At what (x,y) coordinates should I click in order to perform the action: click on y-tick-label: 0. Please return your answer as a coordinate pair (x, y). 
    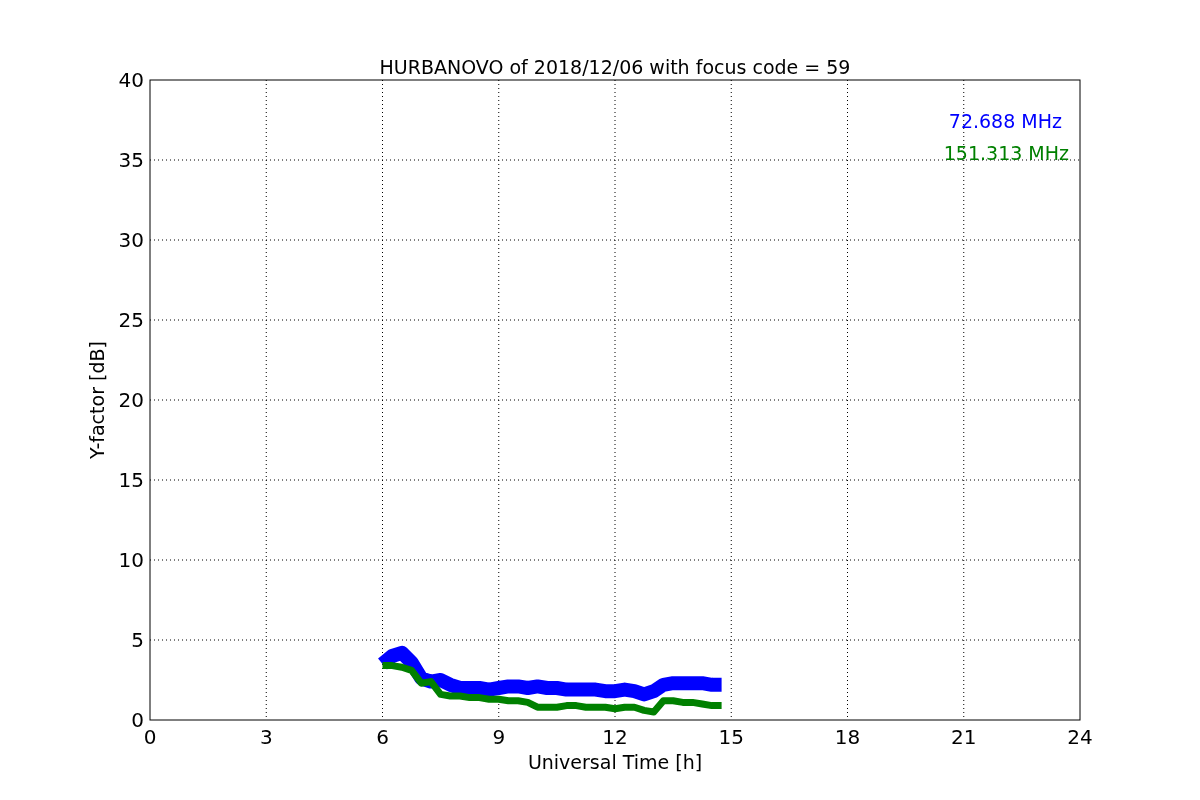
    Looking at the image, I should click on (137, 720).